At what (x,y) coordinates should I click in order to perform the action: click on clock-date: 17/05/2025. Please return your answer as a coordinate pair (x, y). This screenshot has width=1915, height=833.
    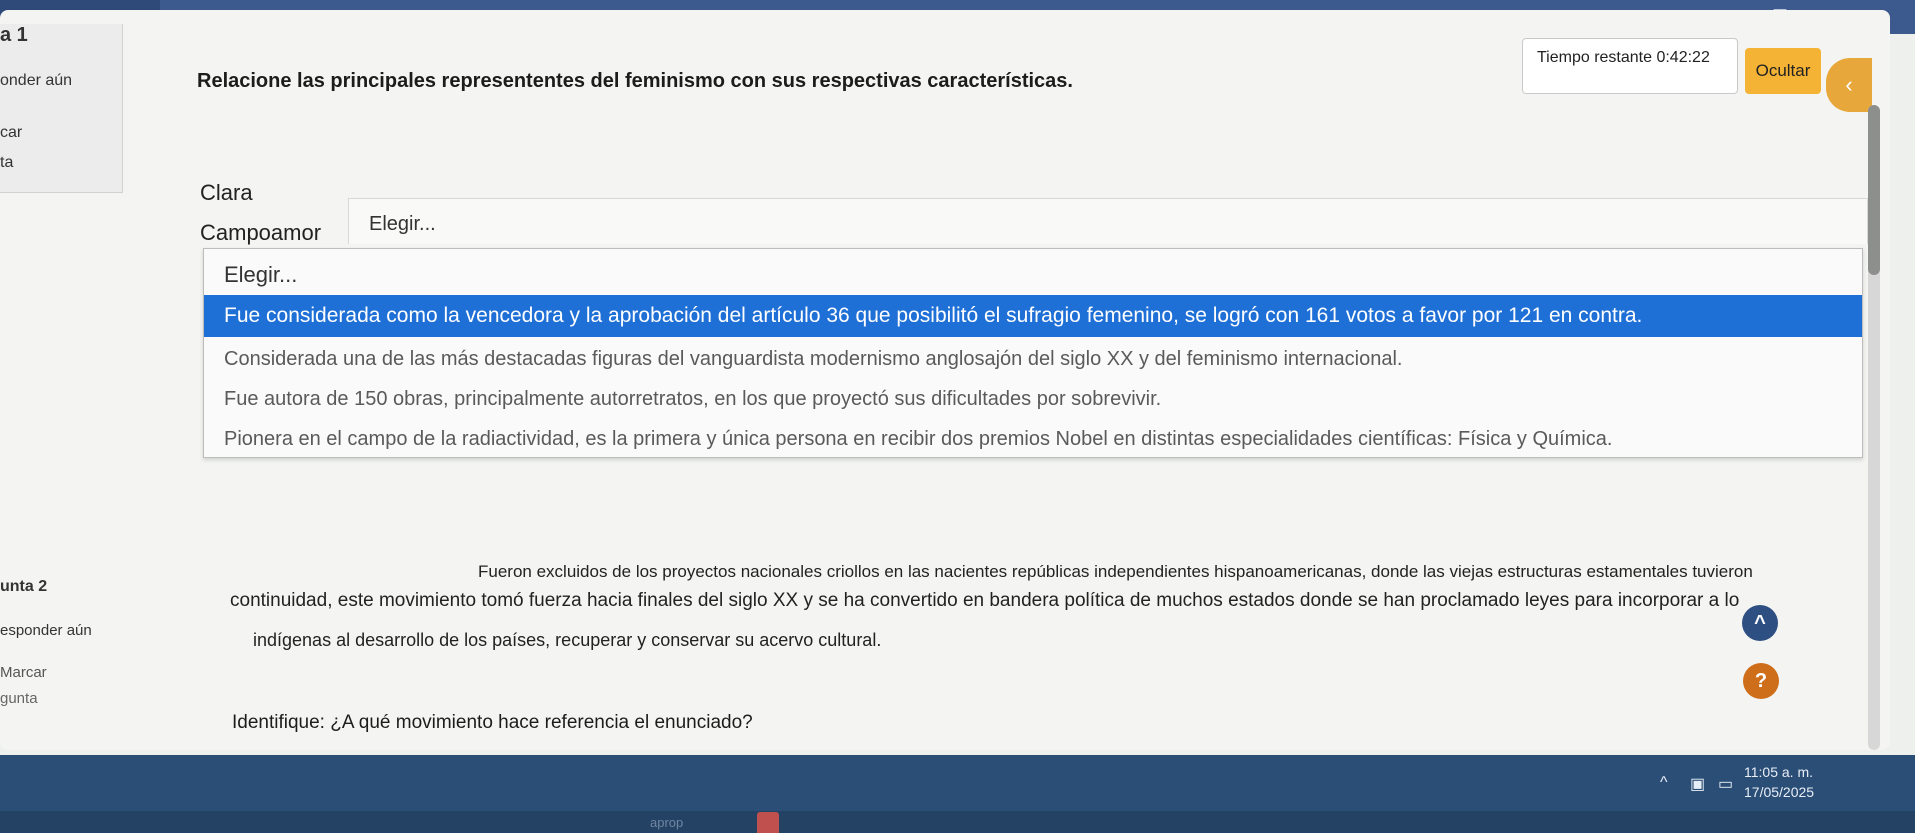
    Looking at the image, I should click on (1779, 792).